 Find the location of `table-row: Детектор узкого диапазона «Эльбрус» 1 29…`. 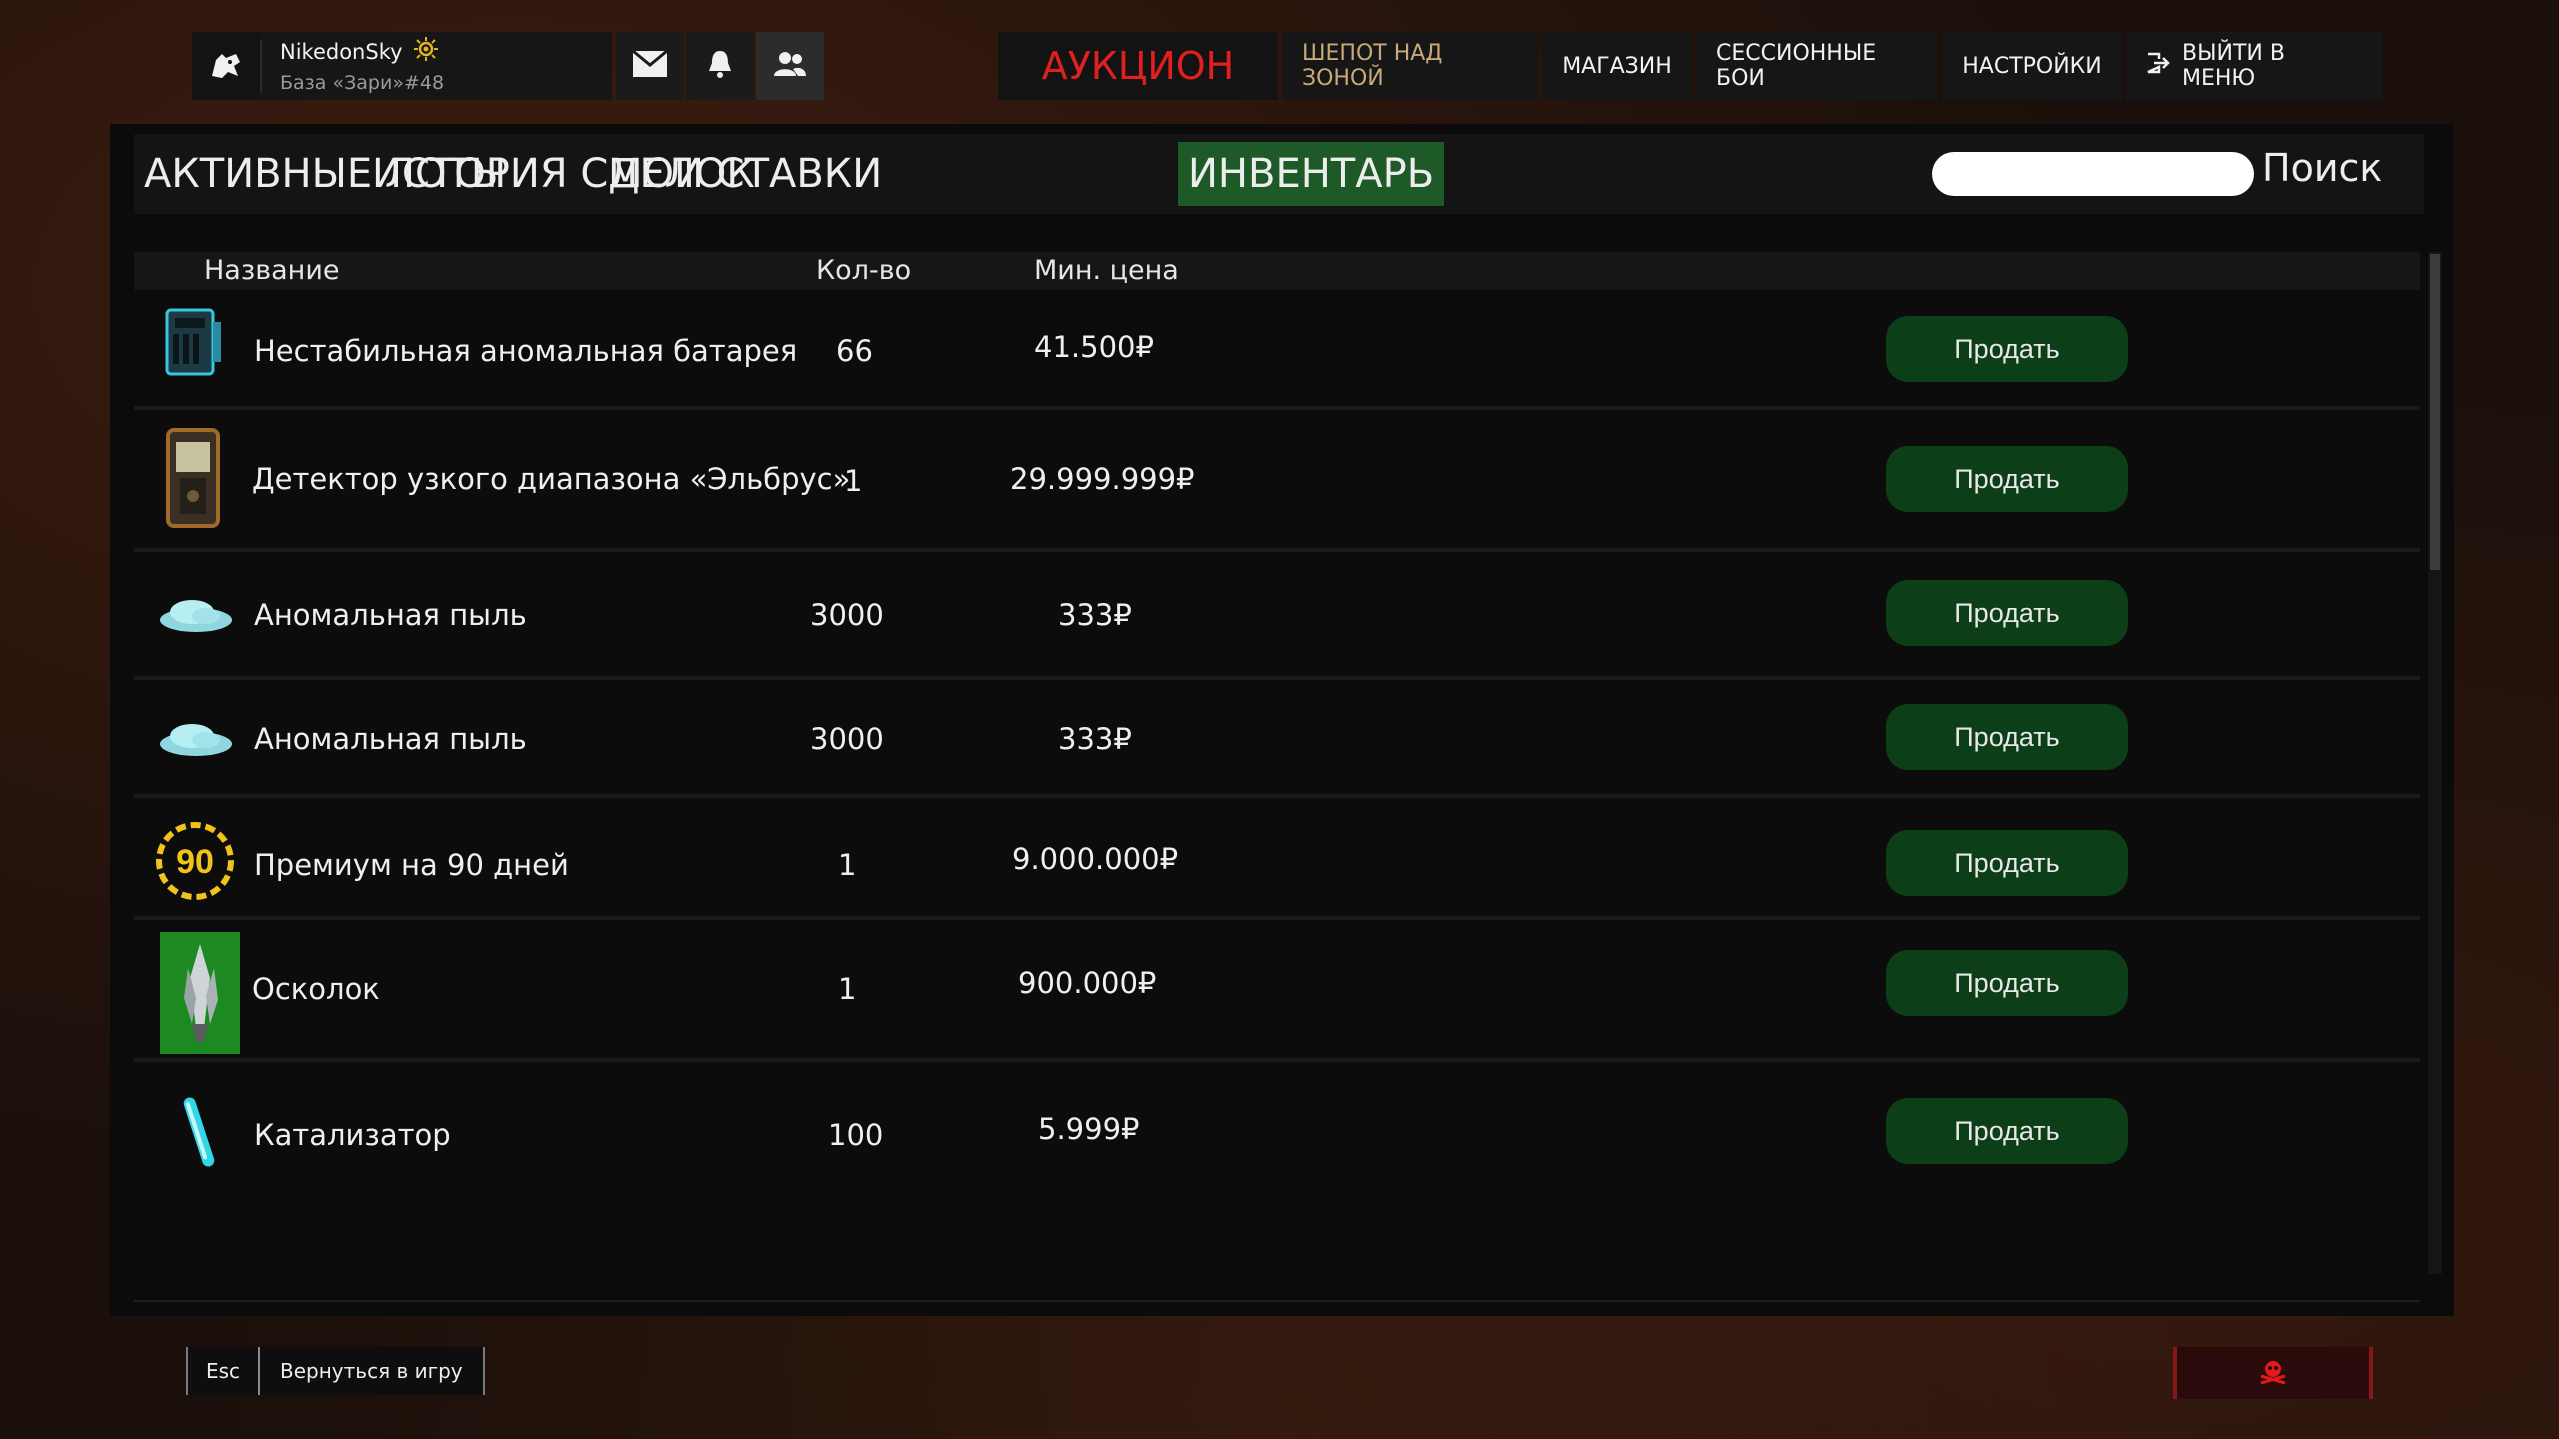

table-row: Детектор узкого диапазона «Эльбрус» 1 29… is located at coordinates (1277, 481).